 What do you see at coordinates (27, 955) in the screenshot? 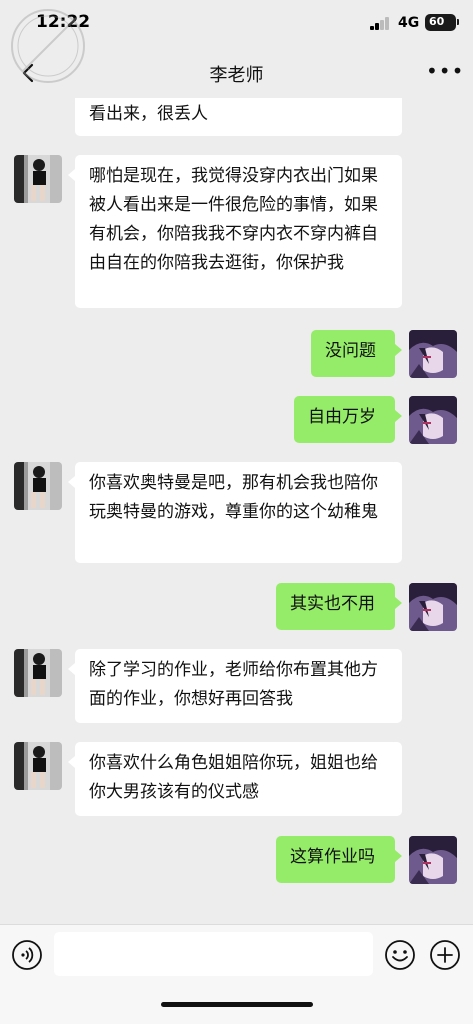
I see `voice-icon` at bounding box center [27, 955].